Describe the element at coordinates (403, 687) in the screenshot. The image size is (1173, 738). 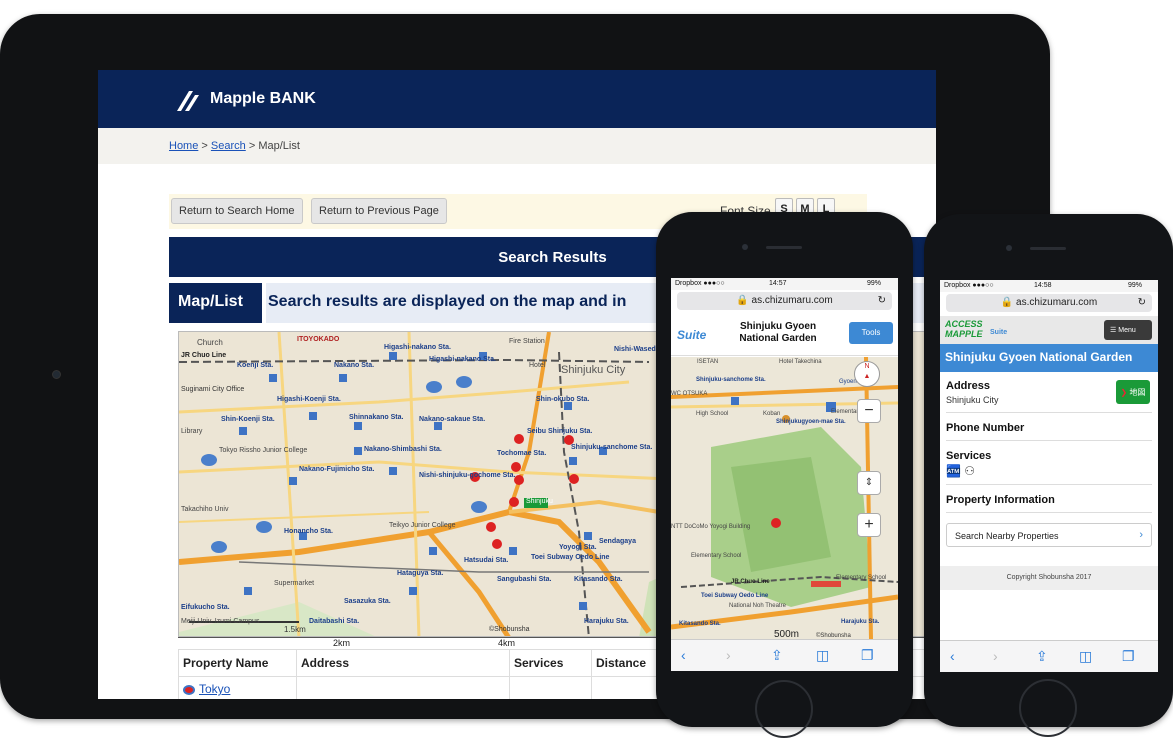
I see `table-cell-address` at that location.